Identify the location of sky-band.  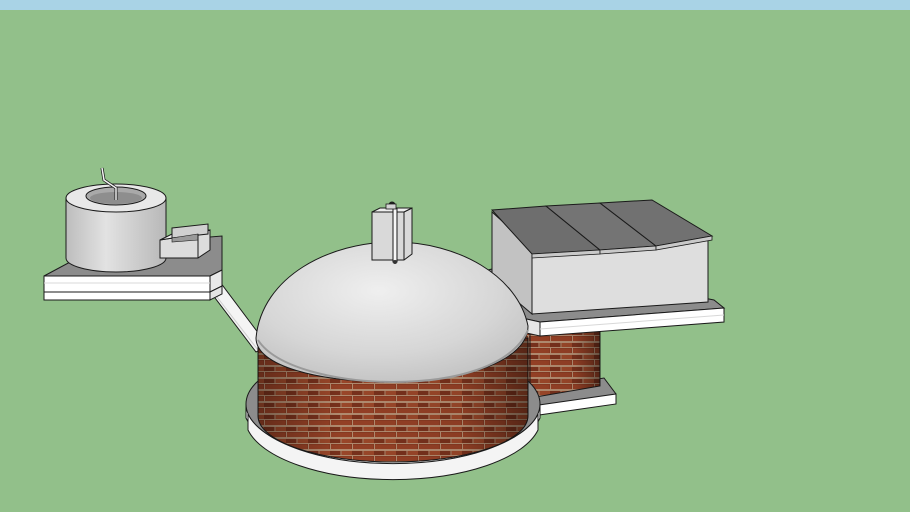
(455, 5).